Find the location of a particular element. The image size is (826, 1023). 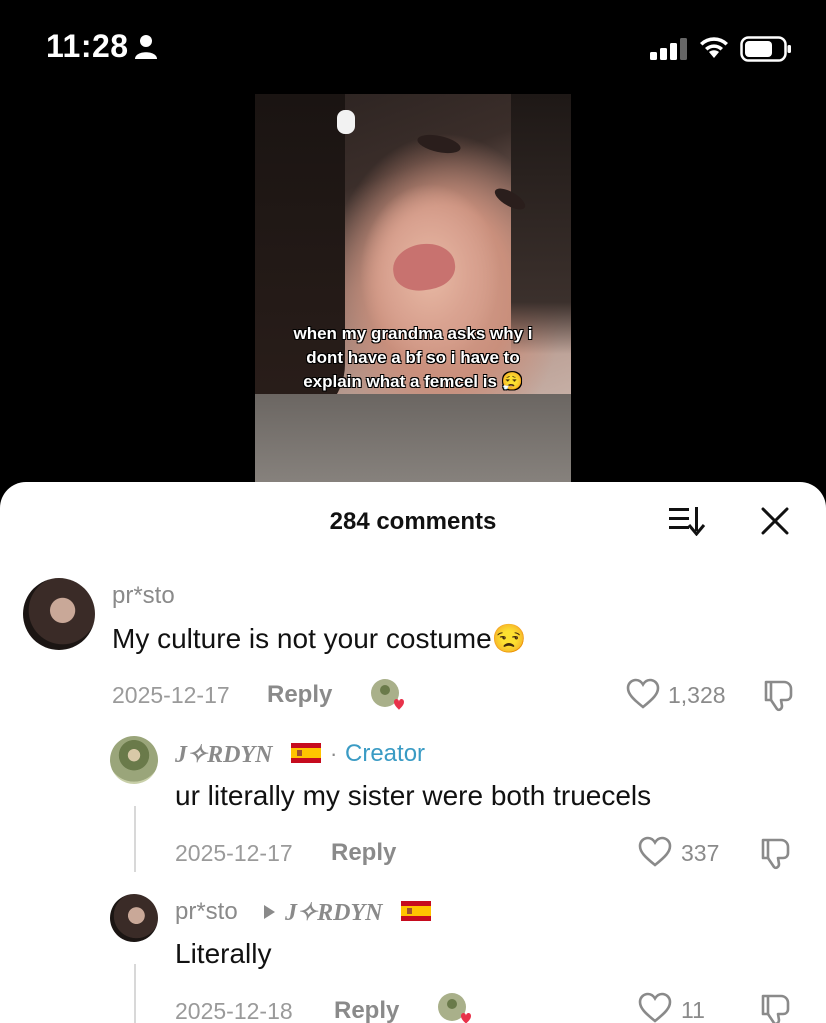

comment-date: 2025-12-18 is located at coordinates (234, 1010).